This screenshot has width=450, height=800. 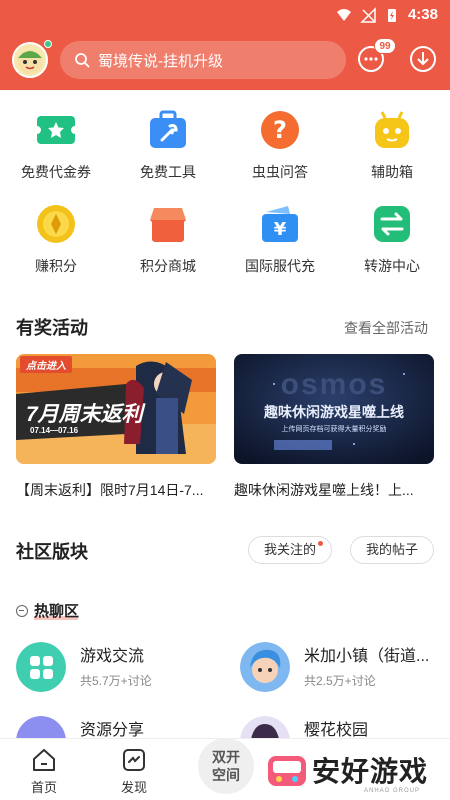 What do you see at coordinates (56, 172) in the screenshot?
I see `grid-label: 免费代金券` at bounding box center [56, 172].